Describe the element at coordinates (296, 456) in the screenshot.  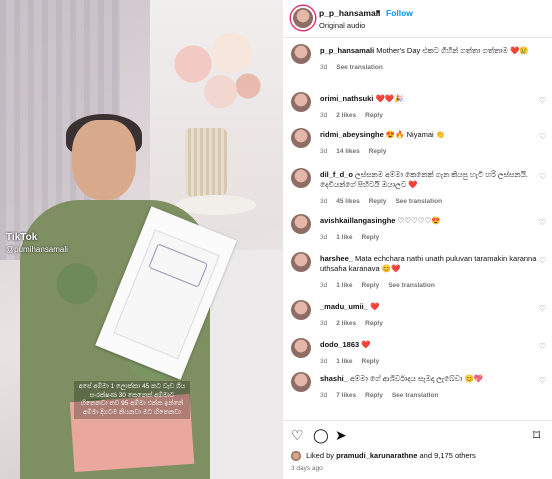
I see `liker-avatar` at that location.